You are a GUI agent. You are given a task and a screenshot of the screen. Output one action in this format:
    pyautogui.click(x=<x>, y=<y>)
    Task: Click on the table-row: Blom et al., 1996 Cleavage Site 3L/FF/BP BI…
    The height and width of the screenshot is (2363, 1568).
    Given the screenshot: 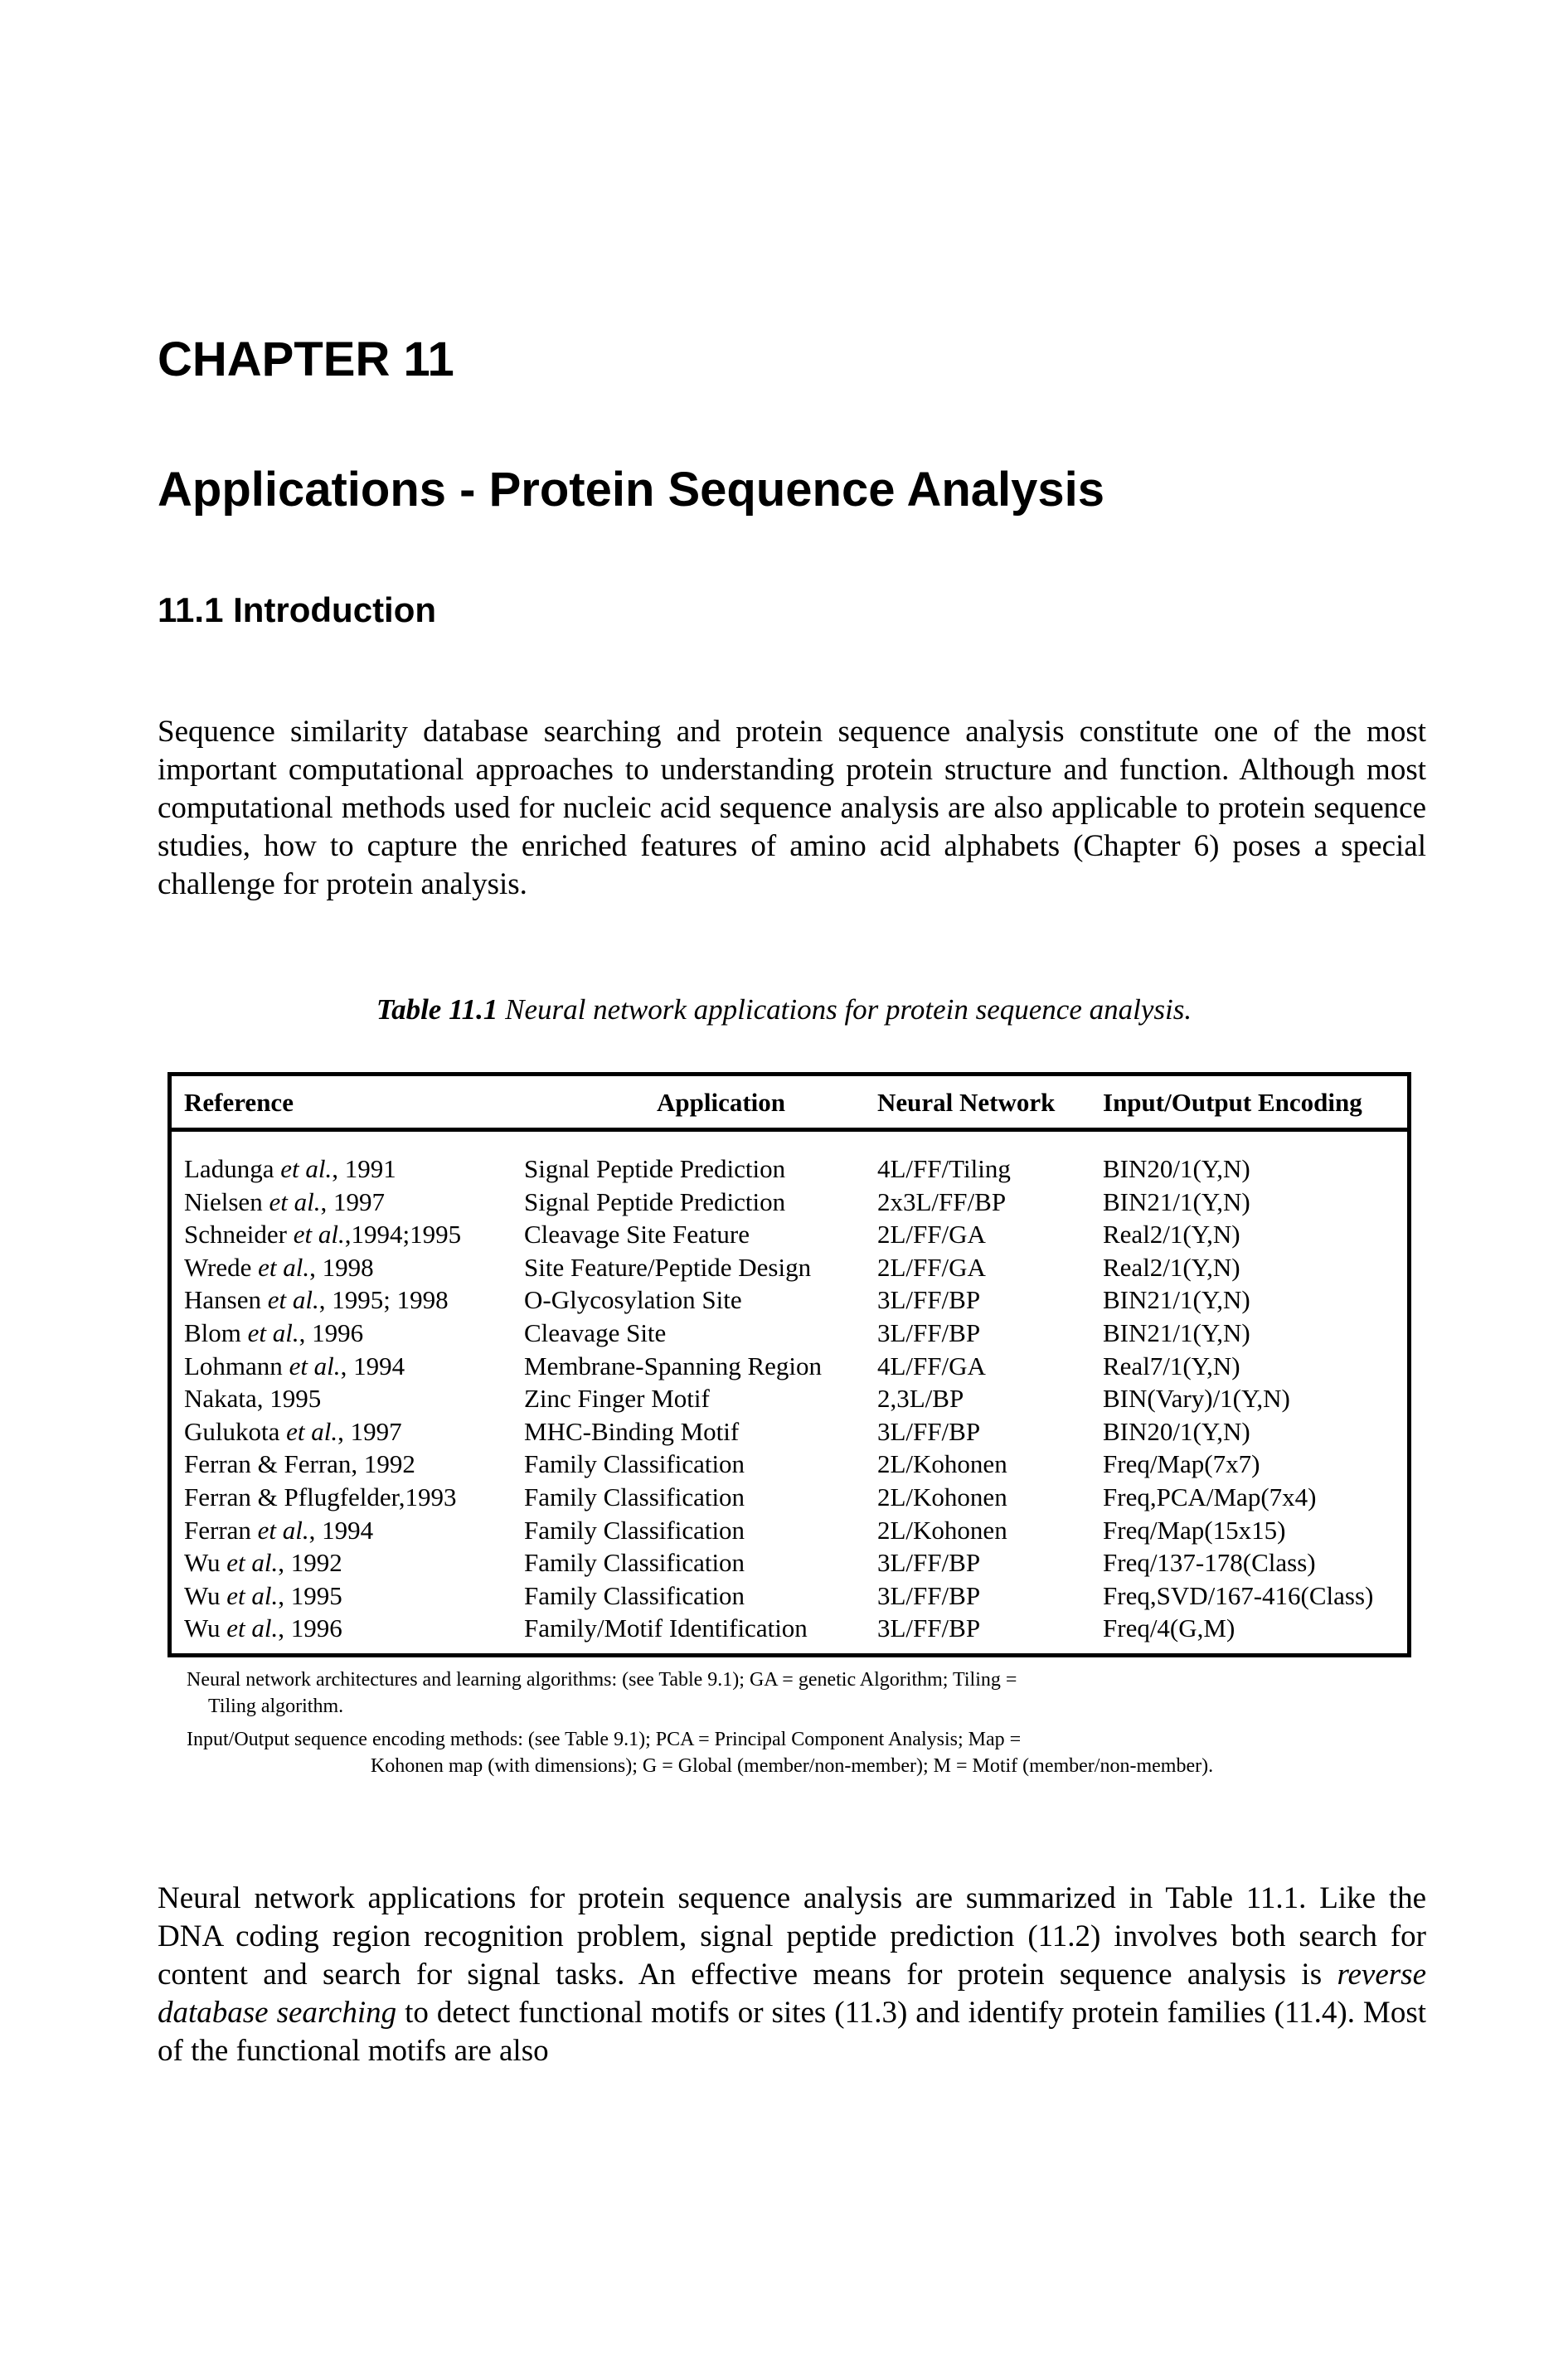 What is the action you would take?
    pyautogui.click(x=789, y=1334)
    